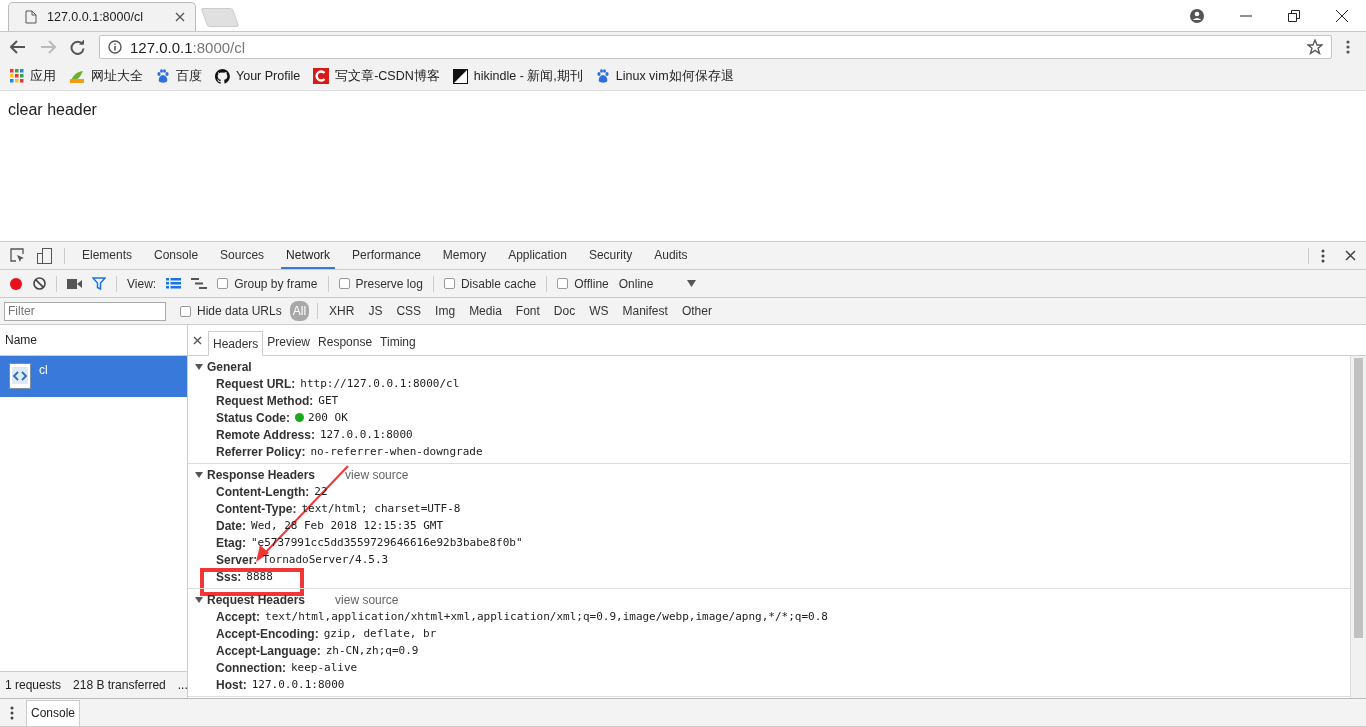 The image size is (1366, 727). I want to click on header-name: Content-Length:, so click(263, 491).